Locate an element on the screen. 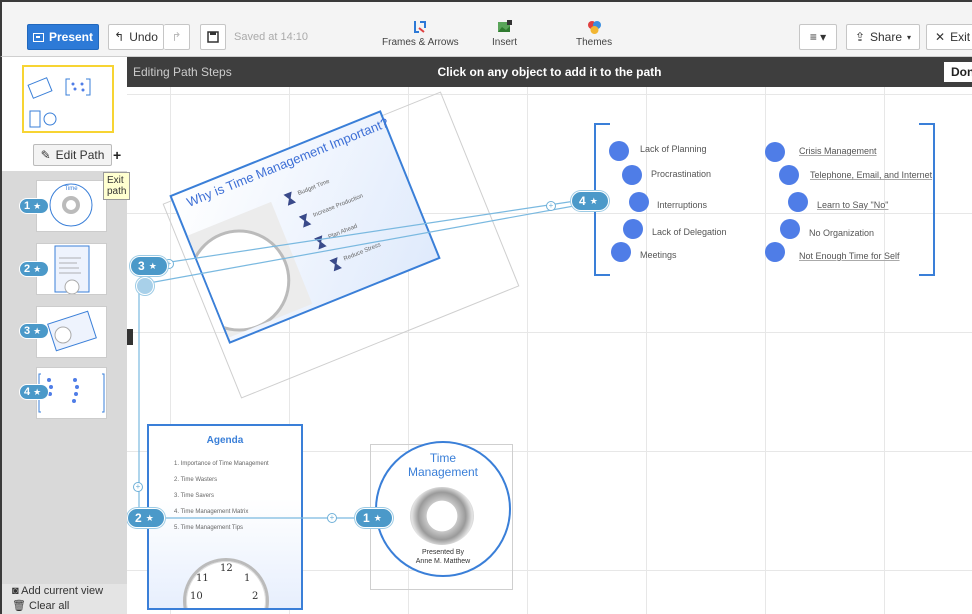  slide-4-right-item: No Organization is located at coordinates (842, 233).